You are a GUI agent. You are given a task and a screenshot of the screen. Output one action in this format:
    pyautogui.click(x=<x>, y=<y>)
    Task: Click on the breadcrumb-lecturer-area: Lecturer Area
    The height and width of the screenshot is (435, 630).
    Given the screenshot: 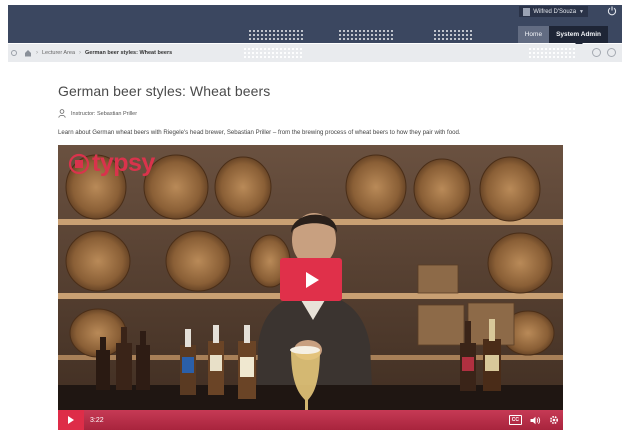 What is the action you would take?
    pyautogui.click(x=58, y=53)
    